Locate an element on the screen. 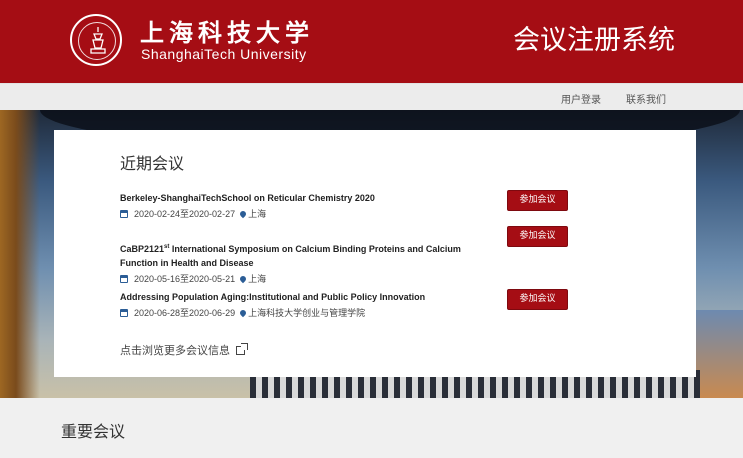 This screenshot has width=743, height=458. conference-meta: 2020-06-28至2020-06-29 上海科技大学创业与管理学院 is located at coordinates (300, 312).